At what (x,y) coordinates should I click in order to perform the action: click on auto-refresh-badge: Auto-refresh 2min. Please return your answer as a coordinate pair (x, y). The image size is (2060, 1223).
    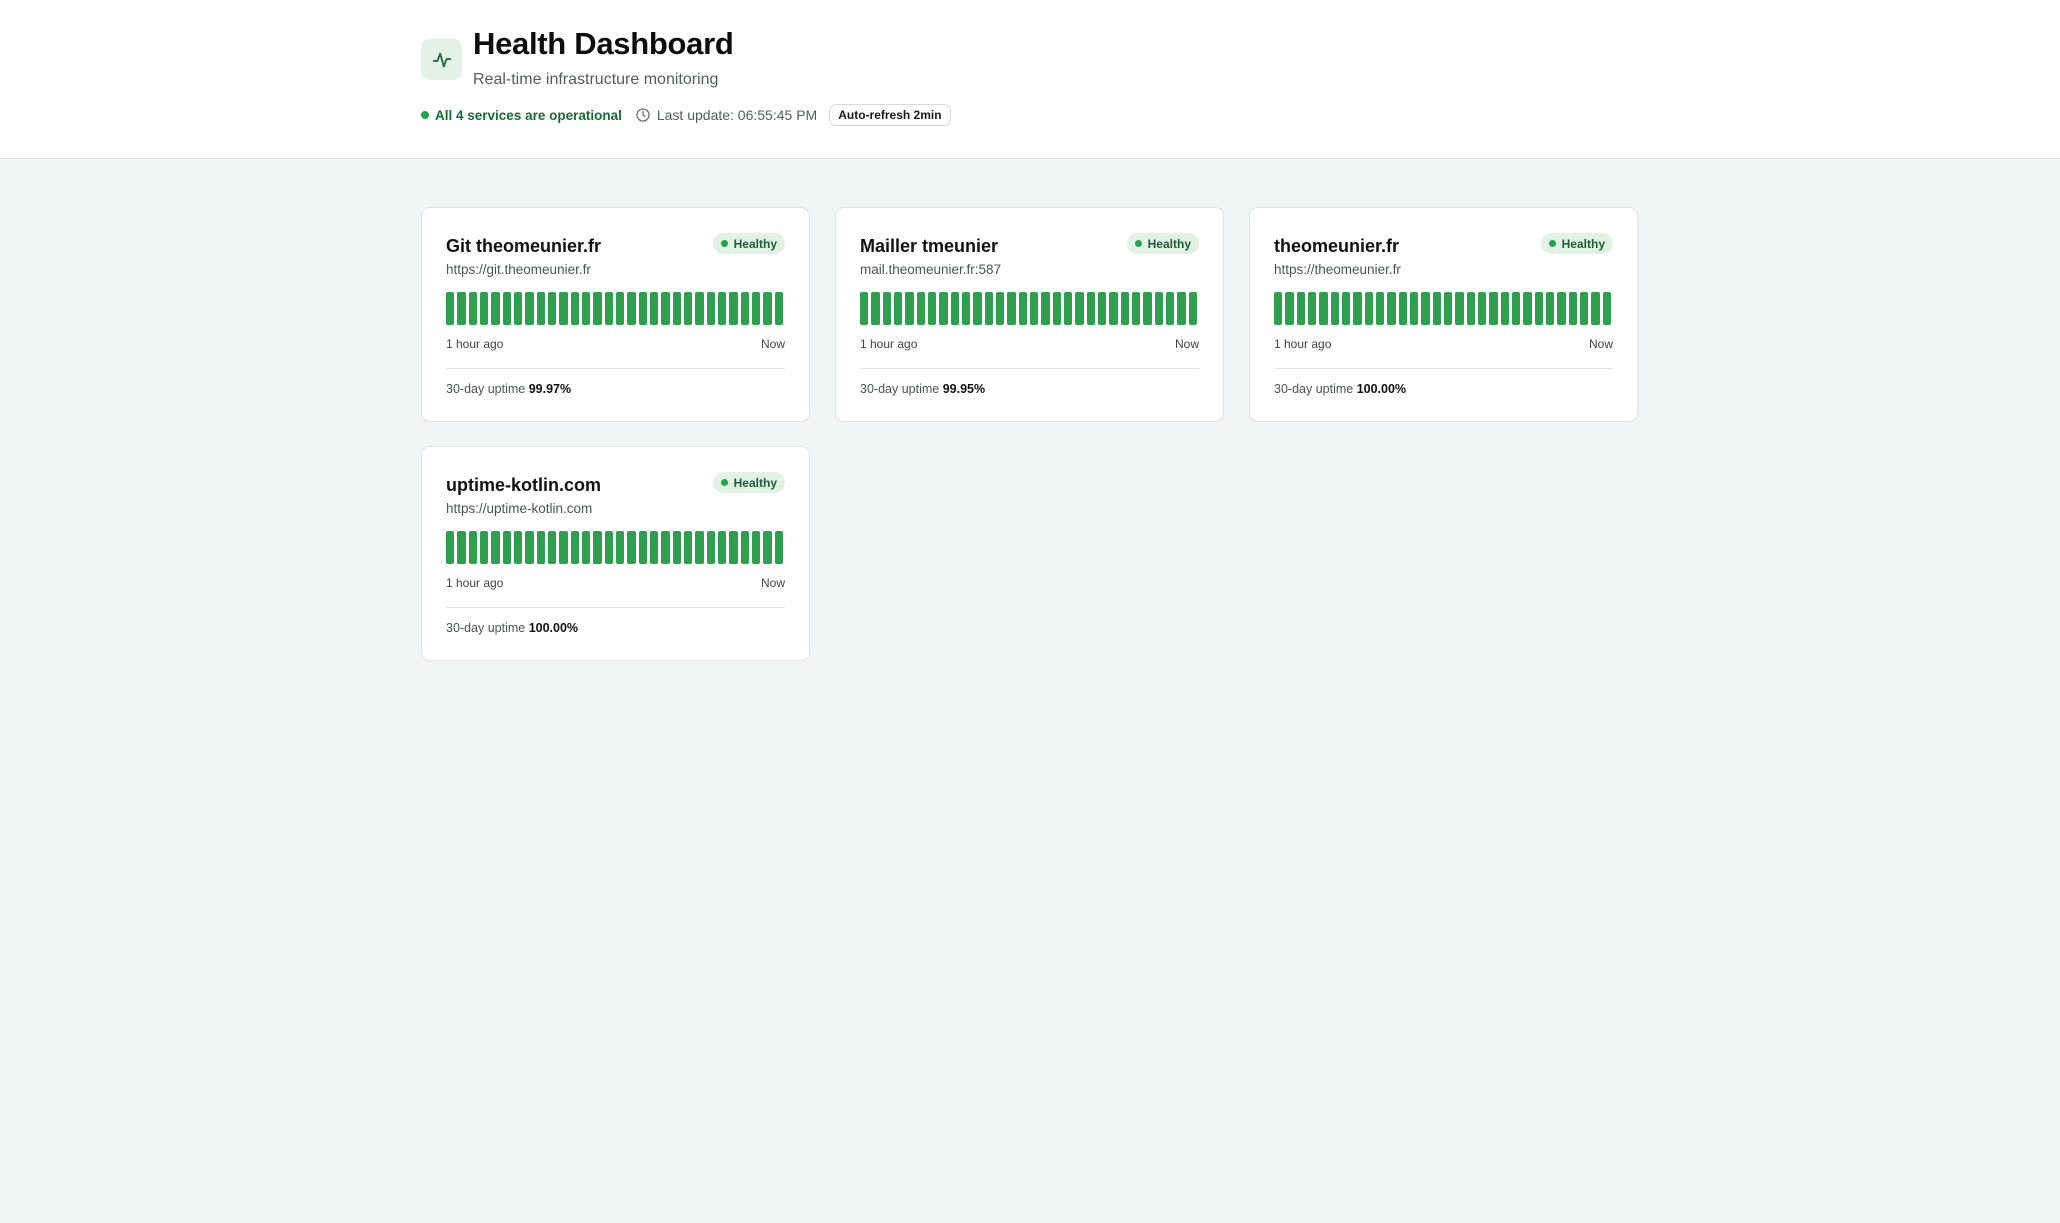
    Looking at the image, I should click on (890, 115).